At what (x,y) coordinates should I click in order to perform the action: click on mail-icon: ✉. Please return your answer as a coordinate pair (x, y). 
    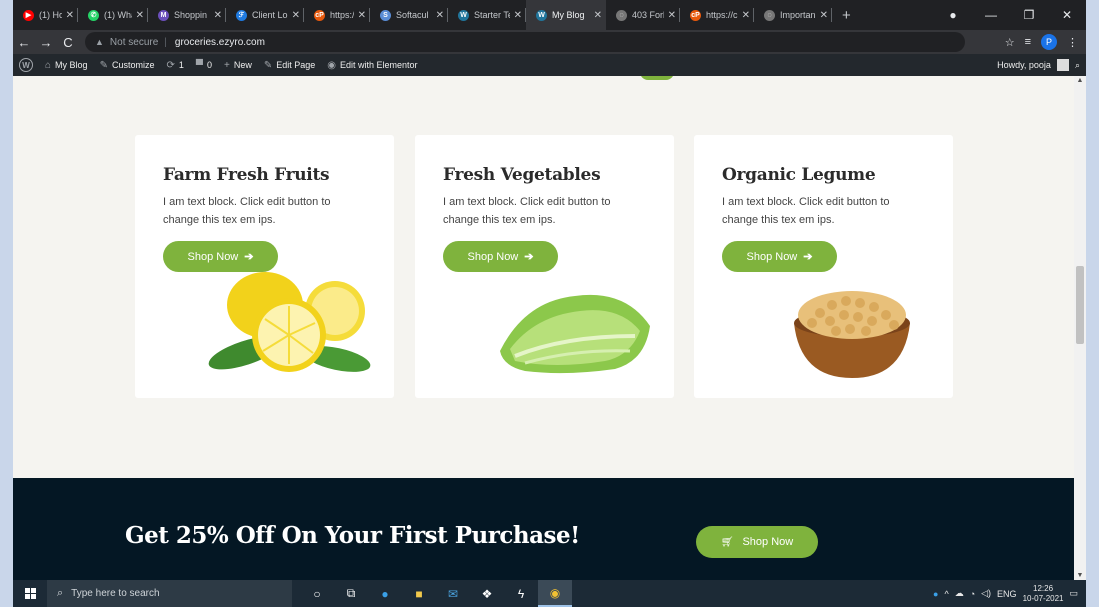
    Looking at the image, I should click on (453, 593).